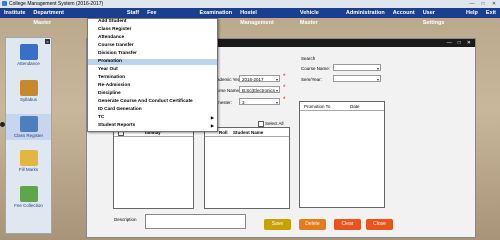 The image size is (500, 240). I want to click on menu-item-course-transfer: Course transfer, so click(152, 46).